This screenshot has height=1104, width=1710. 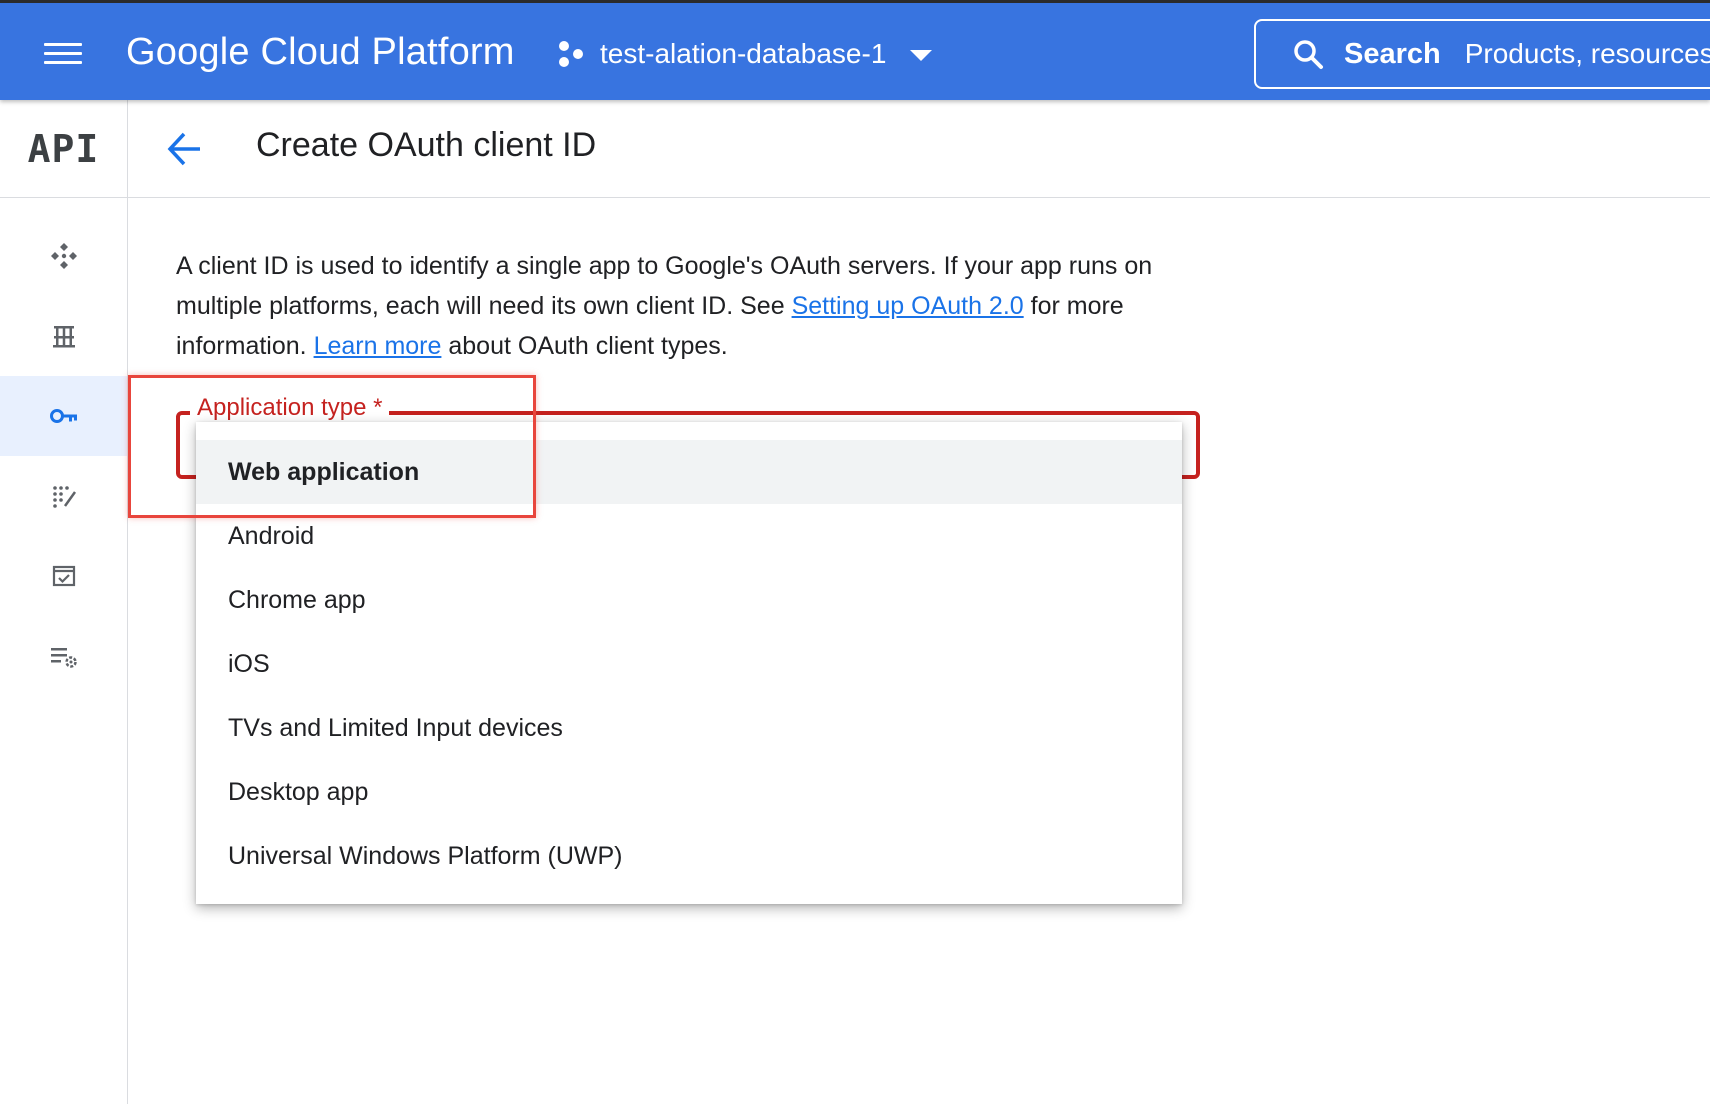 What do you see at coordinates (689, 792) in the screenshot?
I see `option-desktop-app: Desktop app` at bounding box center [689, 792].